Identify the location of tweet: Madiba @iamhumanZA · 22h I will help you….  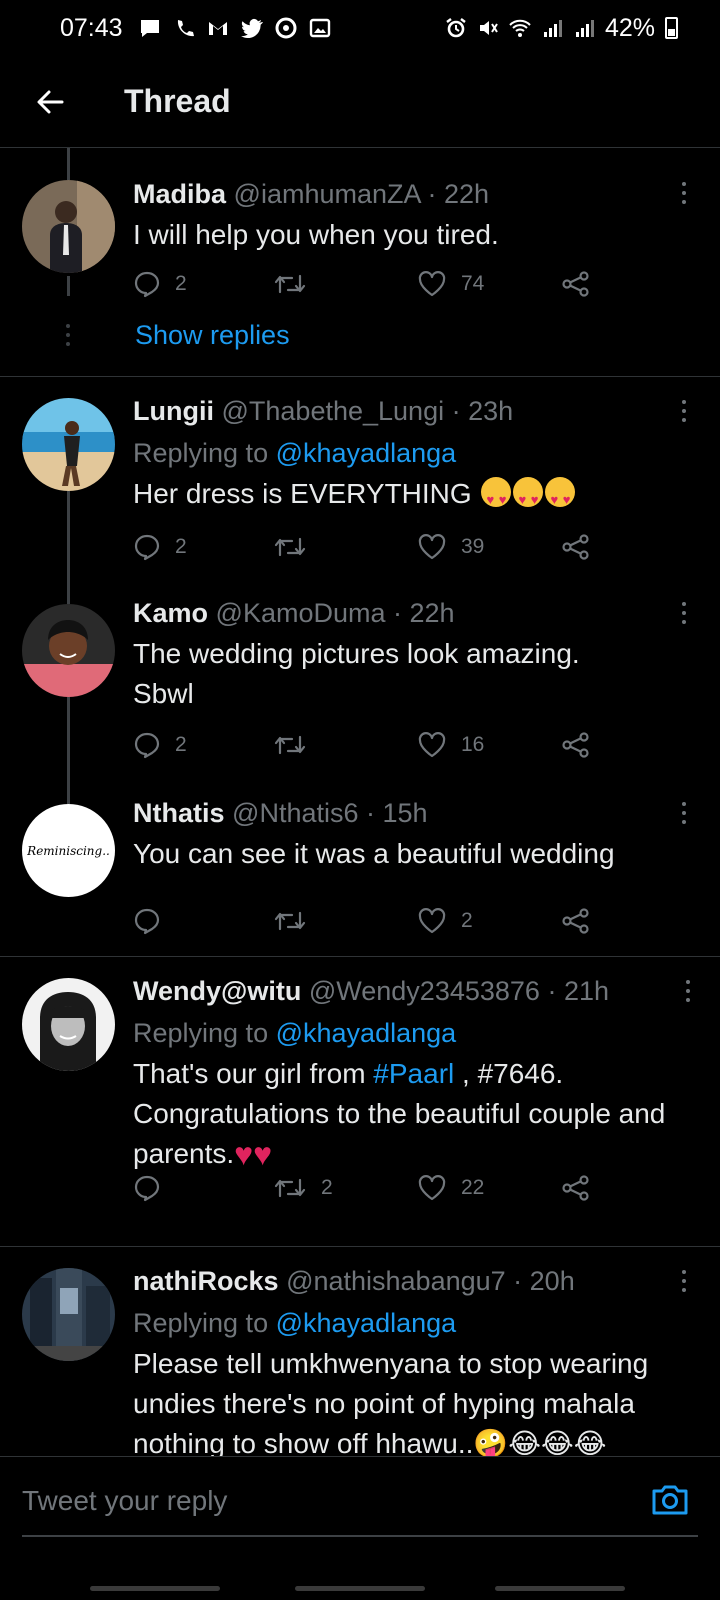
(360, 262).